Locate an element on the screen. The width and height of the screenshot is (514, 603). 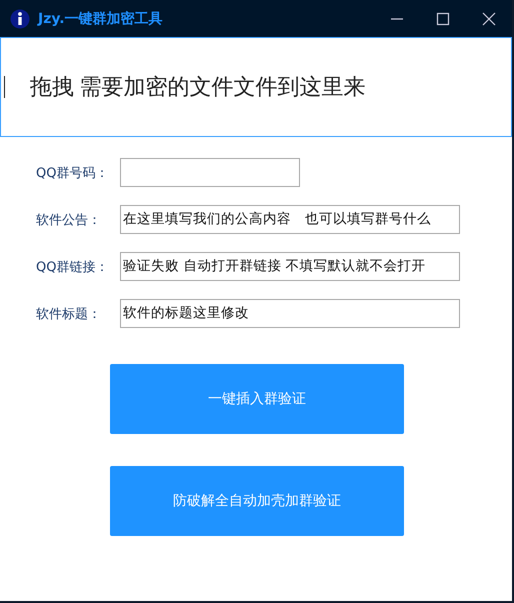
drop-zone-text: 拖拽 需要加密的文件文件到这里来 is located at coordinates (198, 87).